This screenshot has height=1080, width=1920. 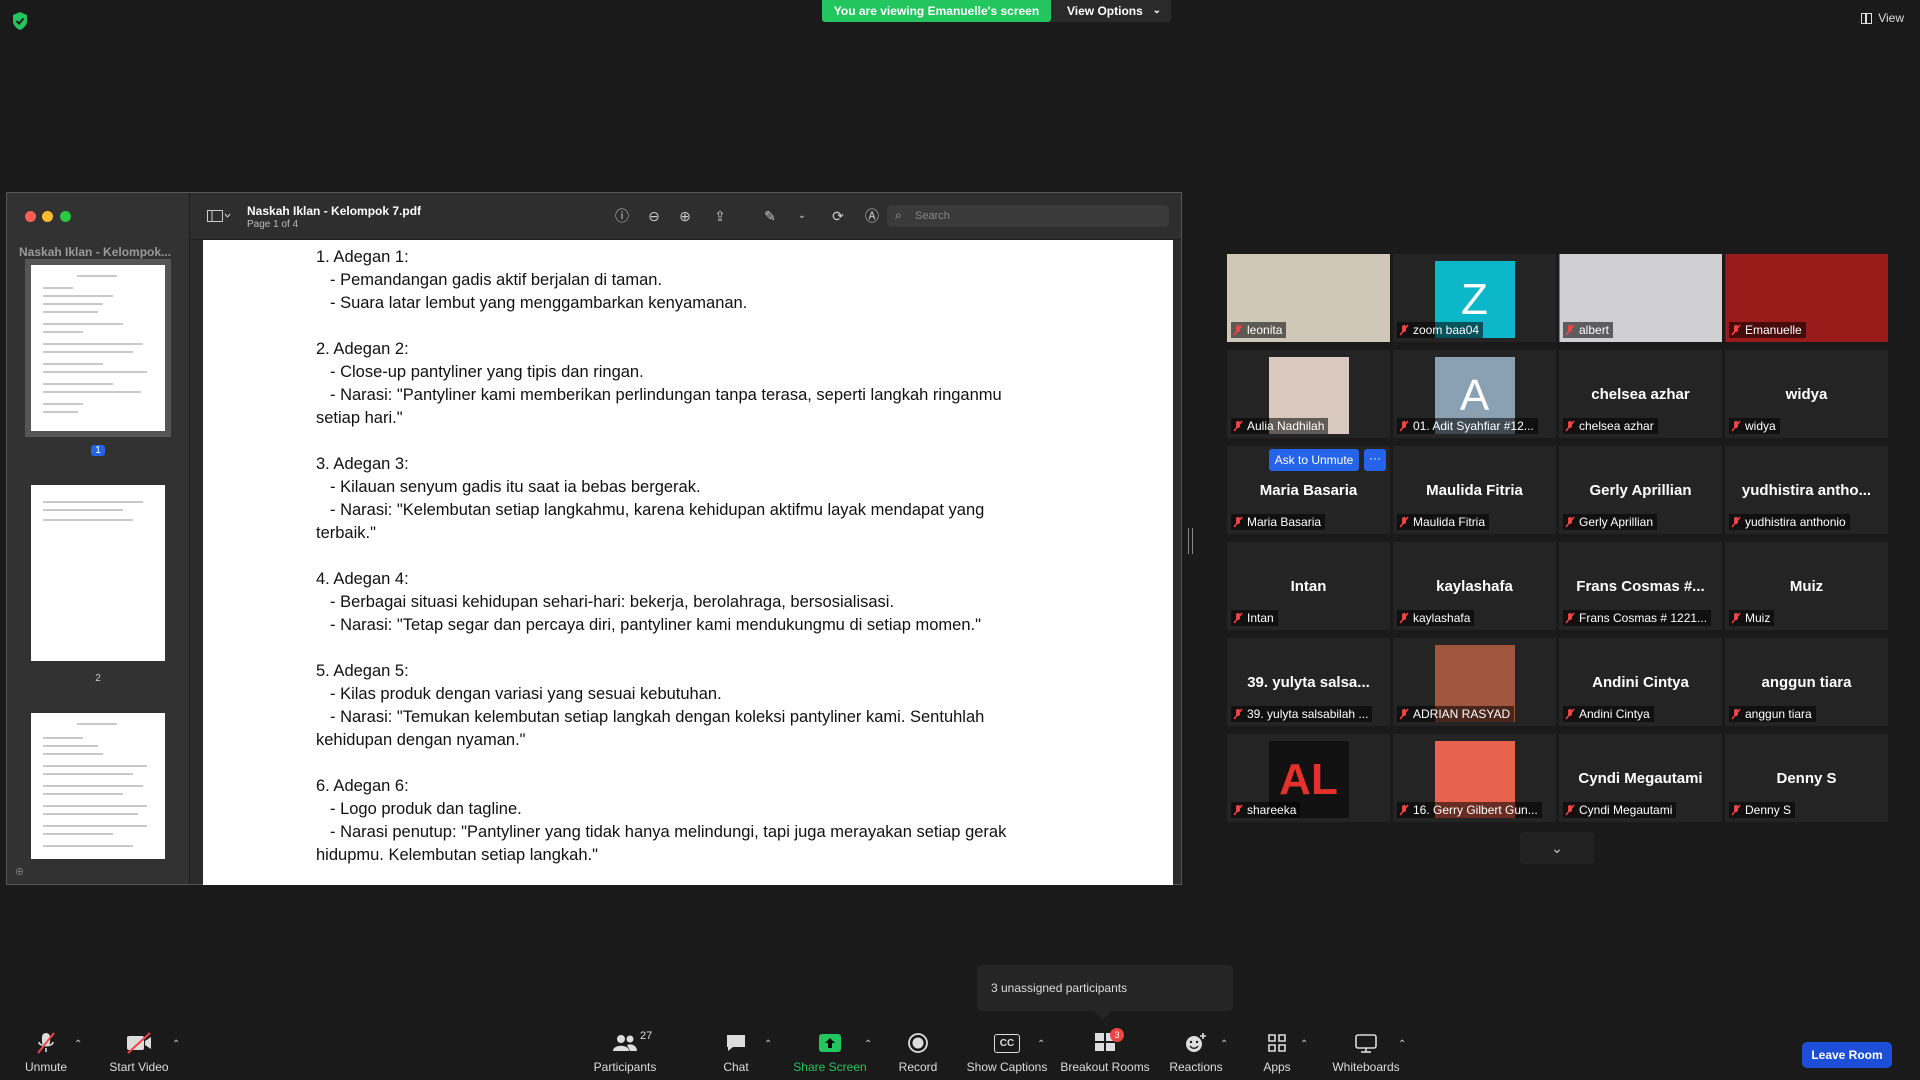 What do you see at coordinates (1111, 11) in the screenshot?
I see `view-options-button: View Options ⌄` at bounding box center [1111, 11].